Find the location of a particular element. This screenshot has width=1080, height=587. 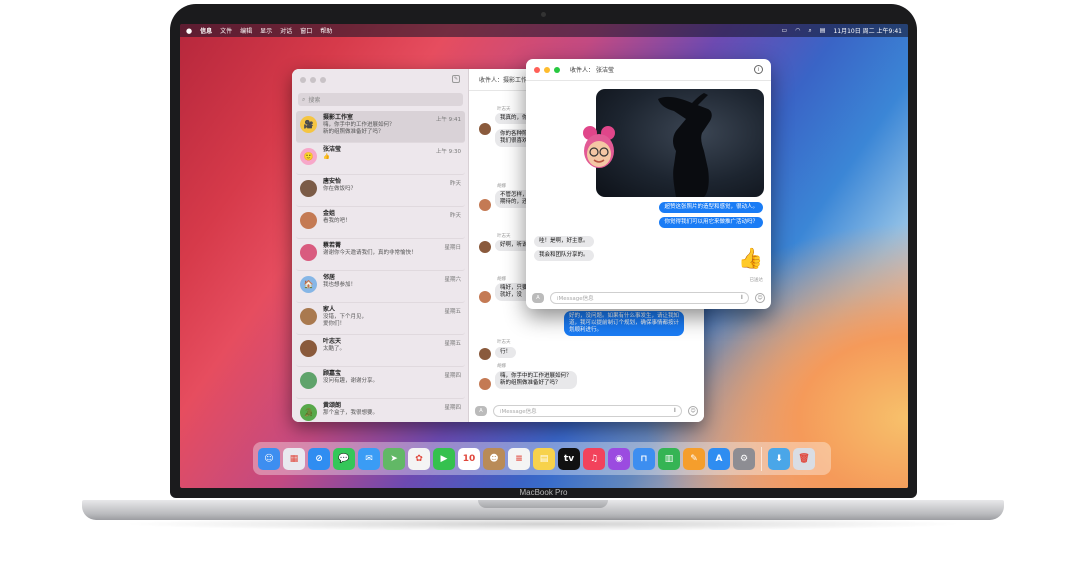

spotlight-icon: ⌕ is located at coordinates (809, 31).